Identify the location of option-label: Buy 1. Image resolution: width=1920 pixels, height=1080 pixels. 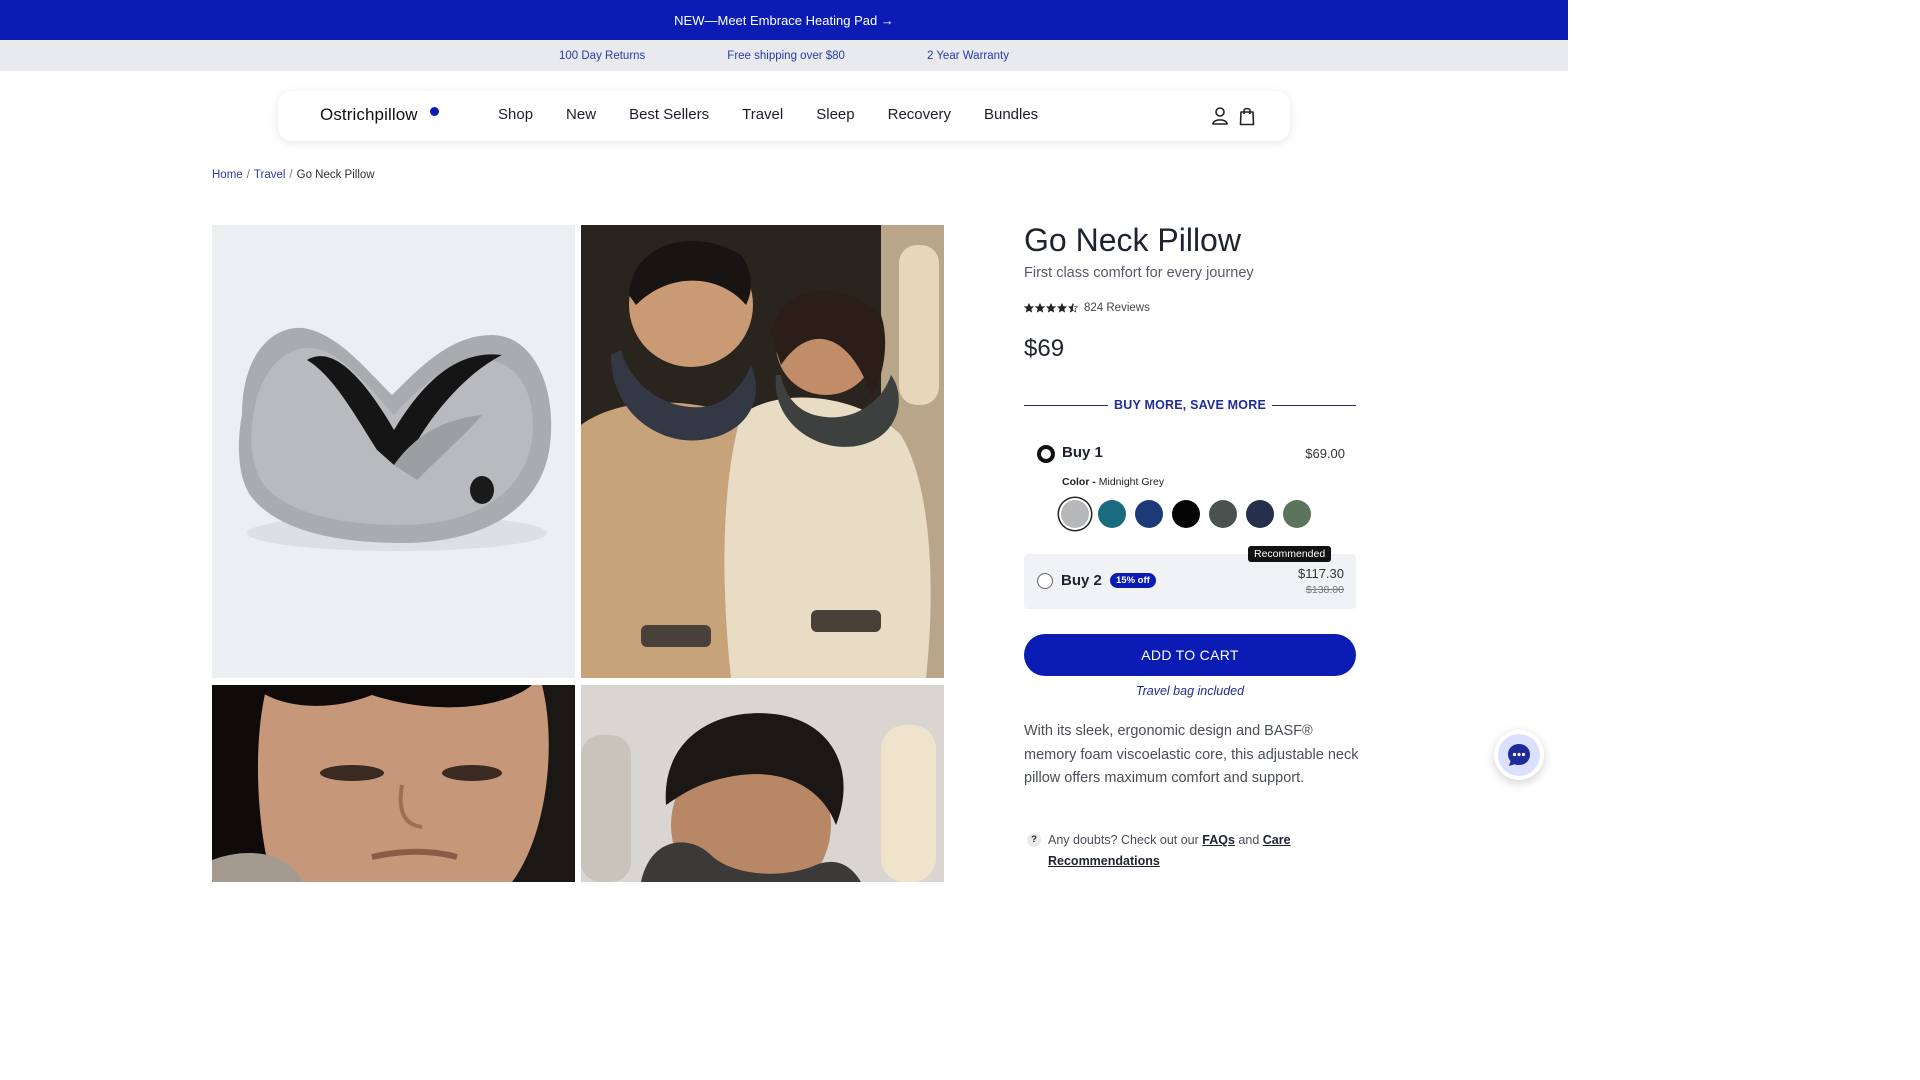
(1082, 452).